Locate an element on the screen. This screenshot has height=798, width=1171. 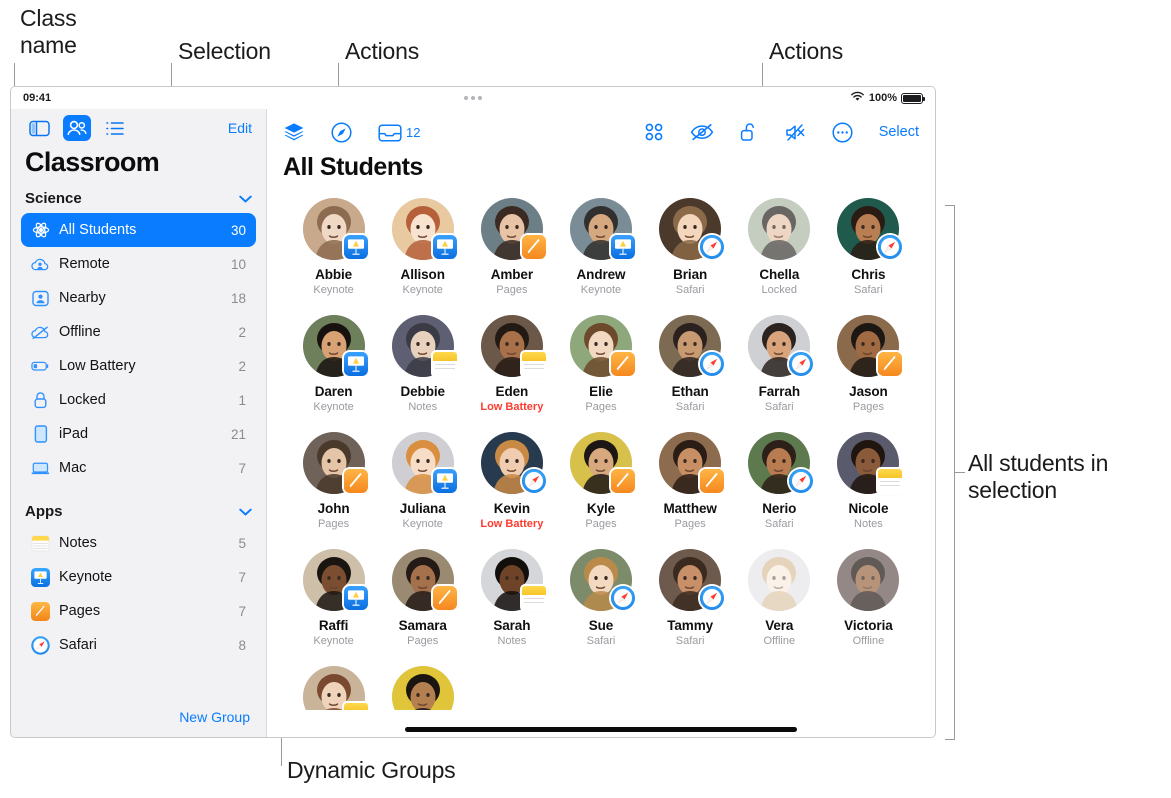
student-card: Samara Pages is located at coordinates (422, 607).